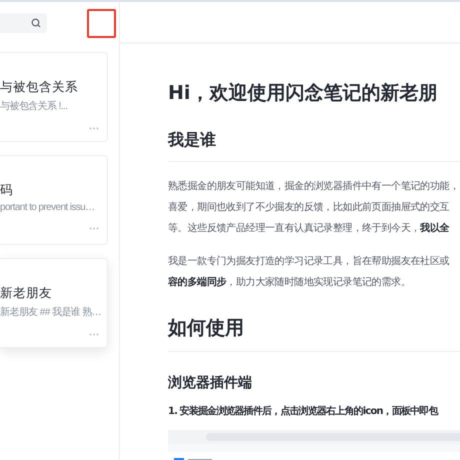 This screenshot has height=460, width=460. Describe the element at coordinates (210, 383) in the screenshot. I see `subsection-heading: 浏览器插件端` at that location.